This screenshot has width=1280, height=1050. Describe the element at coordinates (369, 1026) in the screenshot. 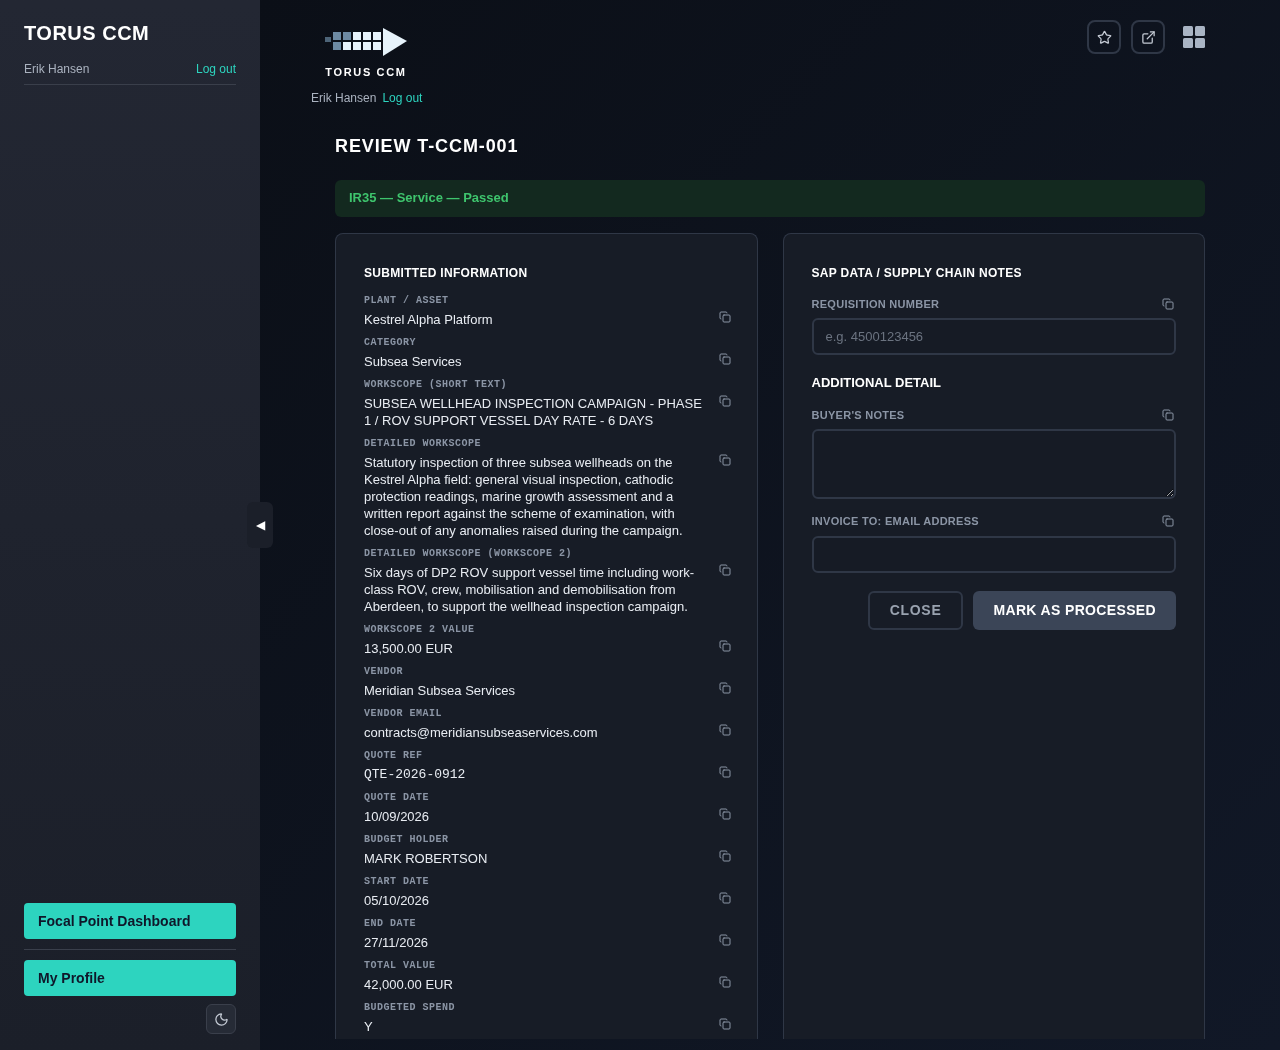

I see `field-value: Y` at that location.